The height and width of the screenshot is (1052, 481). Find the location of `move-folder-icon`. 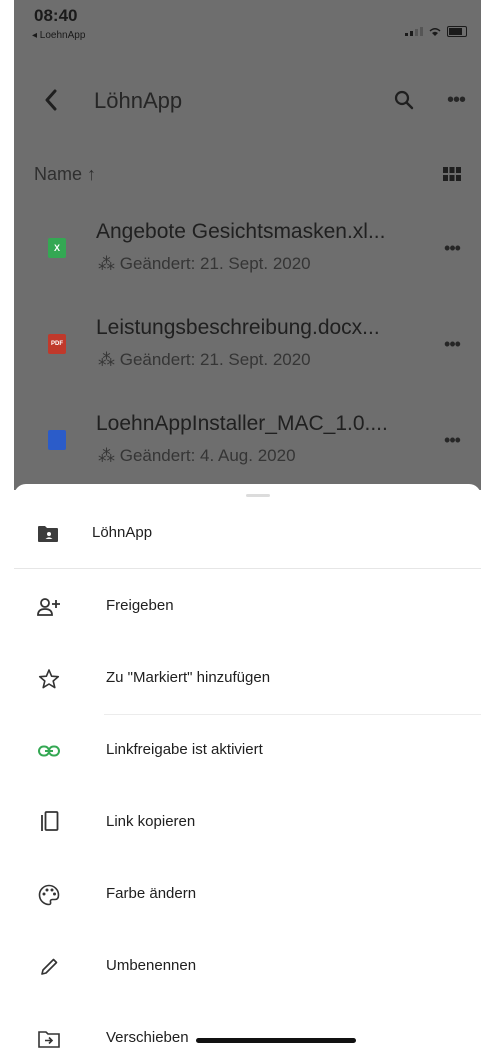

move-folder-icon is located at coordinates (49, 1039).